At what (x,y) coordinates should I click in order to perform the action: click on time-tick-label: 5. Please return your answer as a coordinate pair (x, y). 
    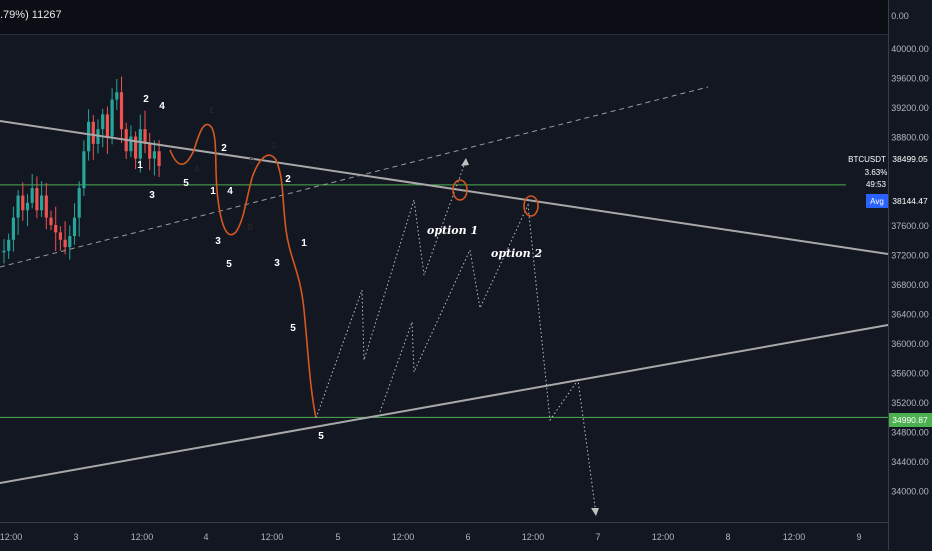
    Looking at the image, I should click on (337, 537).